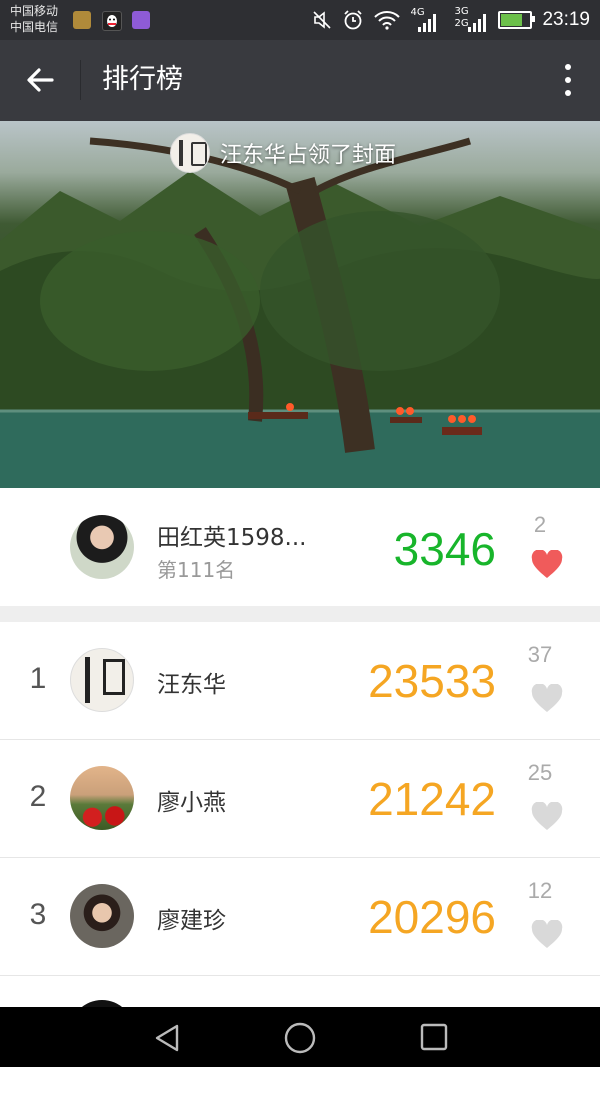 This screenshot has height=1093, width=600. I want to click on table-row: 2 廖小燕 21242 25, so click(300, 799).